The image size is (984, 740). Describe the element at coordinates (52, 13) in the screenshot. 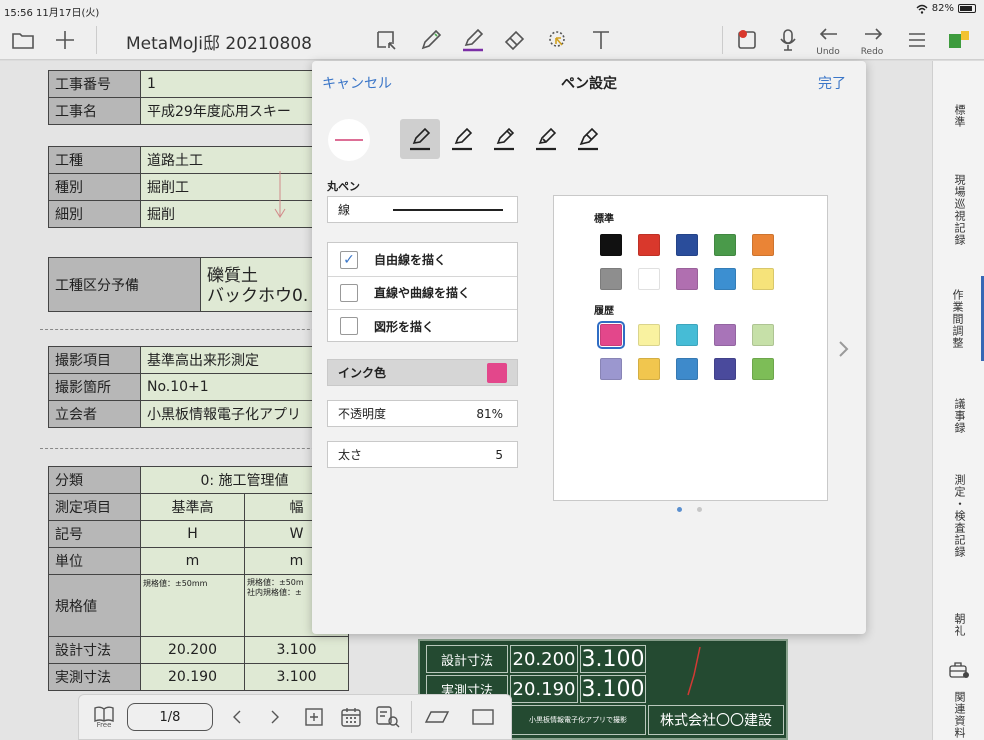

I see `status-time: 15:56 11月17日(火)` at that location.